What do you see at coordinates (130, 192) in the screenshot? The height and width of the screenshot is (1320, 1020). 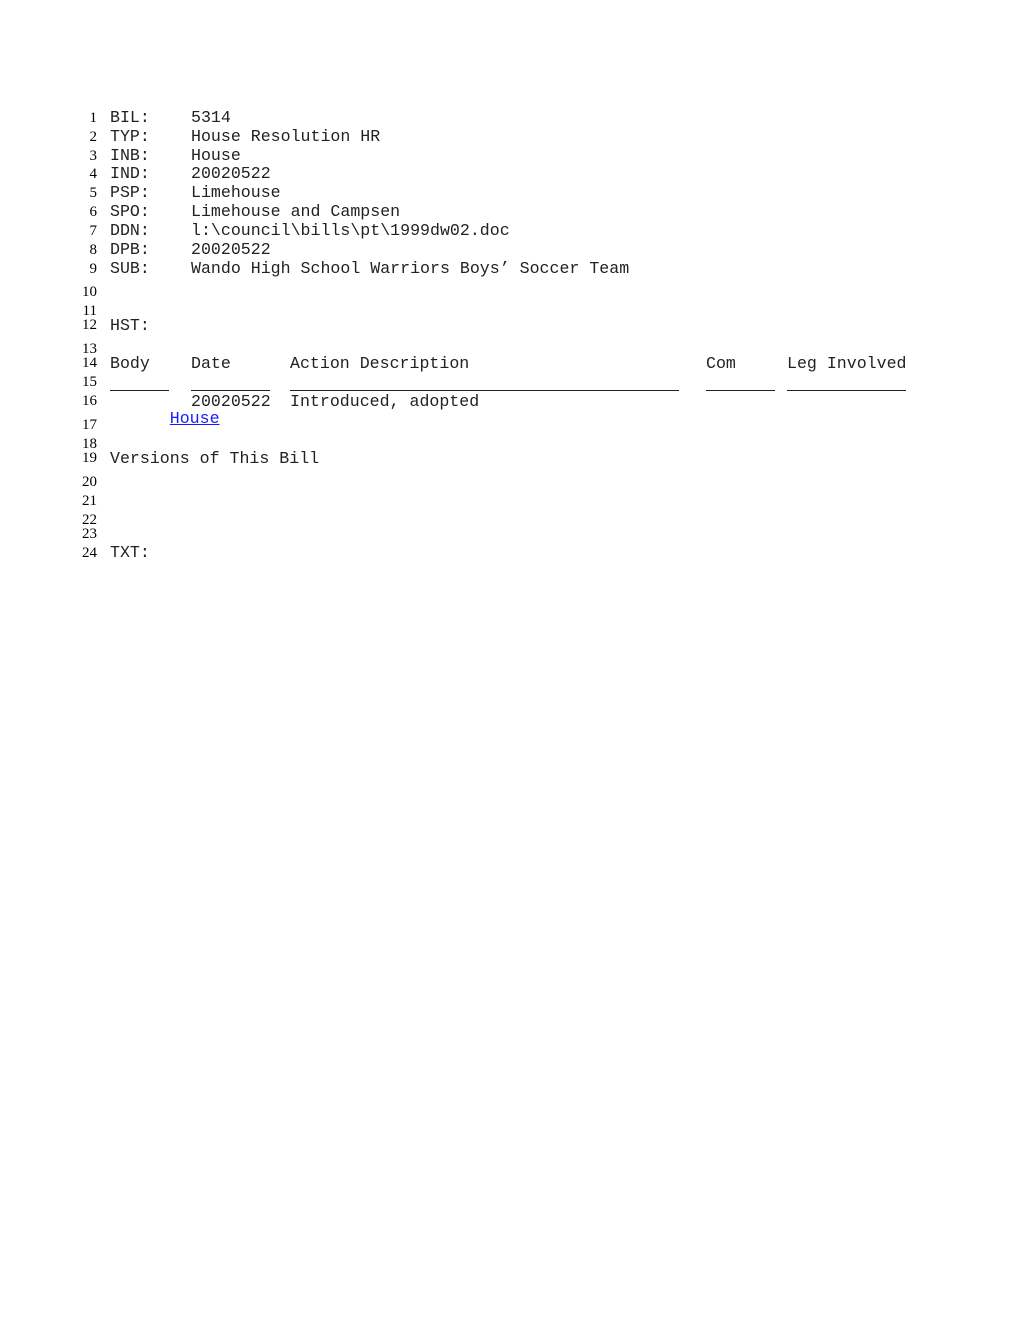 I see `field-label-psp: PSP:` at bounding box center [130, 192].